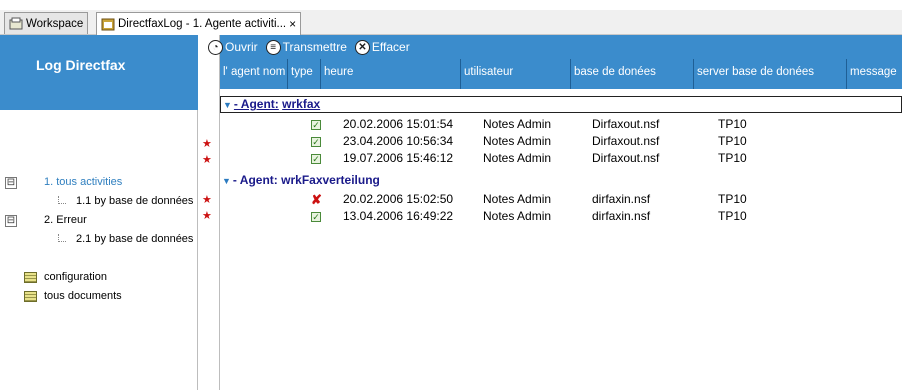  What do you see at coordinates (75, 277) in the screenshot?
I see `nav-configuration: configuration` at bounding box center [75, 277].